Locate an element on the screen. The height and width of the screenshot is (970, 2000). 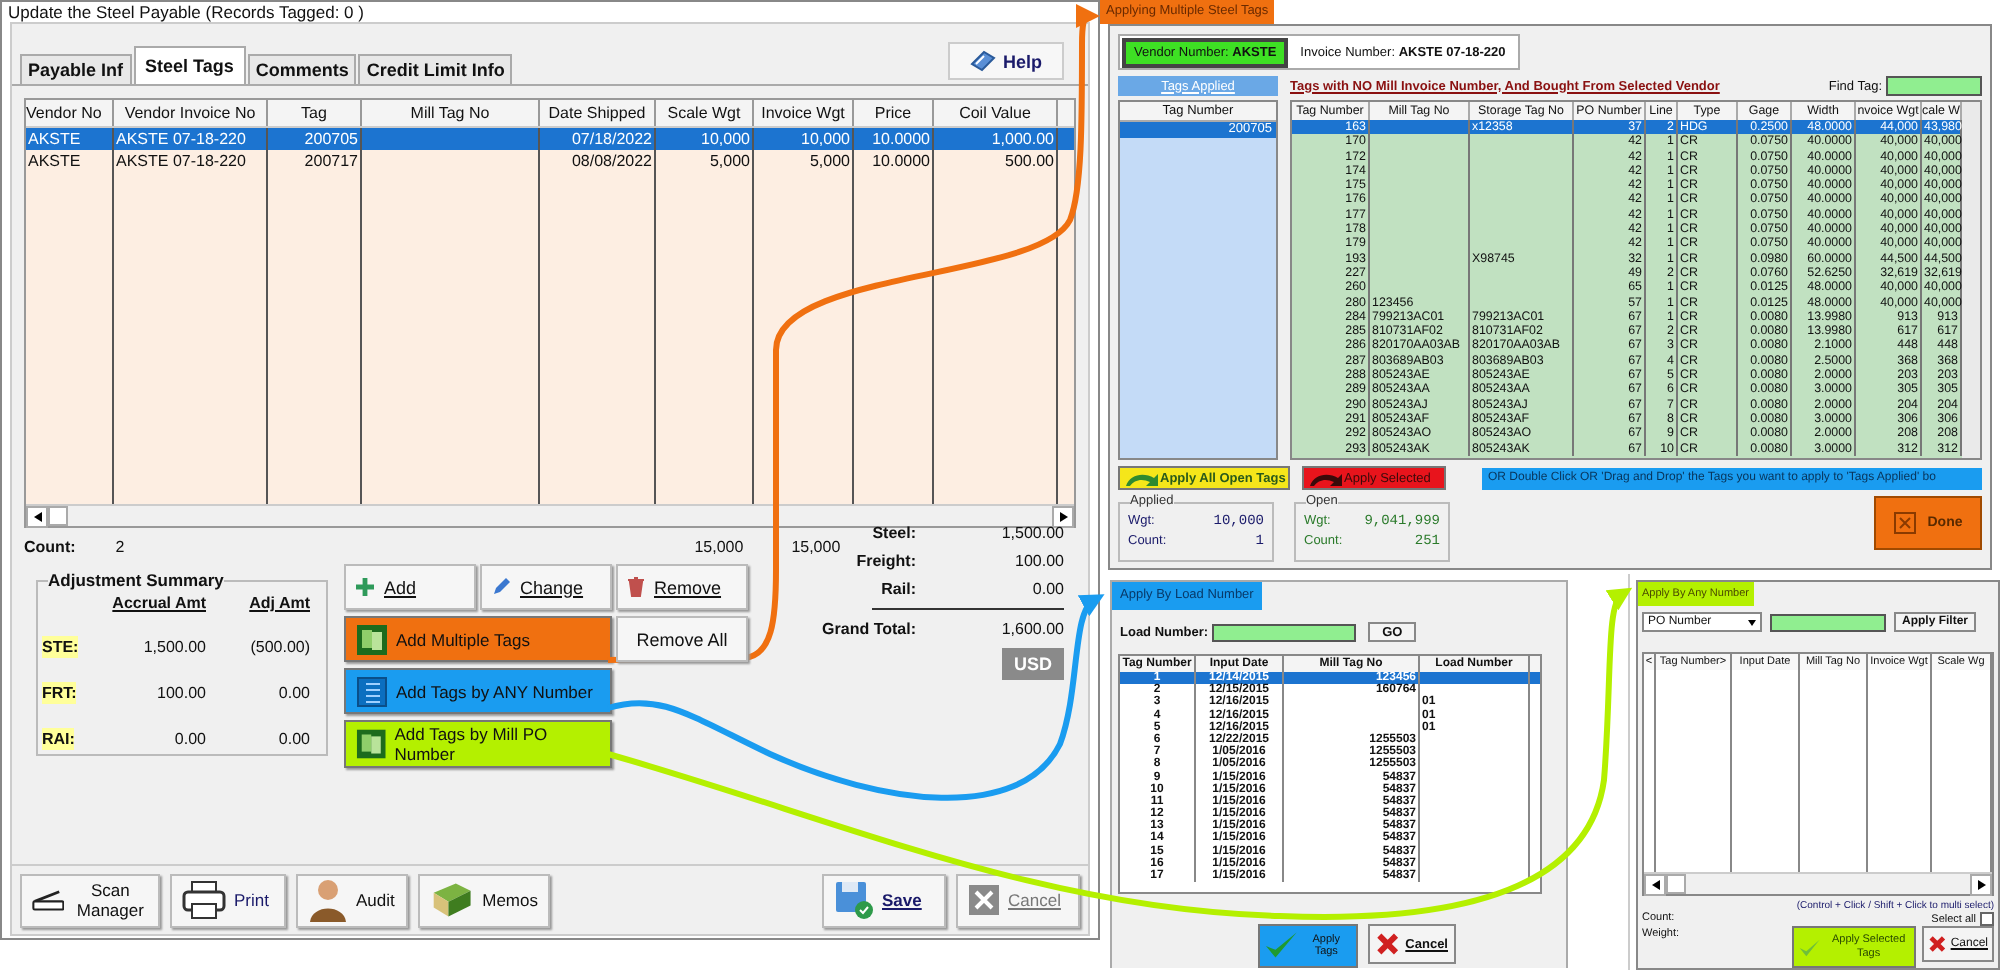
table-cell: 07/18/2022 is located at coordinates (611, 139).